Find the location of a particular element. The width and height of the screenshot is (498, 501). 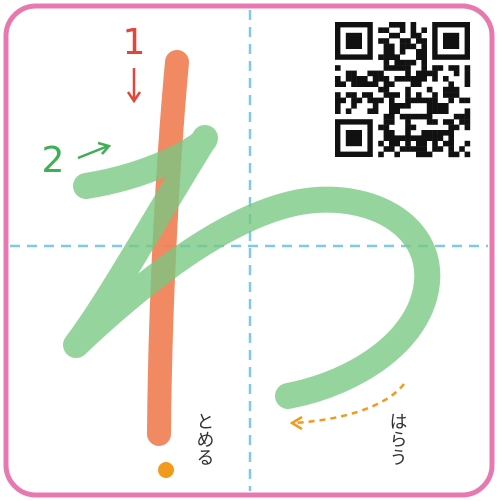

stroke-2-number: 2 is located at coordinates (53, 160).